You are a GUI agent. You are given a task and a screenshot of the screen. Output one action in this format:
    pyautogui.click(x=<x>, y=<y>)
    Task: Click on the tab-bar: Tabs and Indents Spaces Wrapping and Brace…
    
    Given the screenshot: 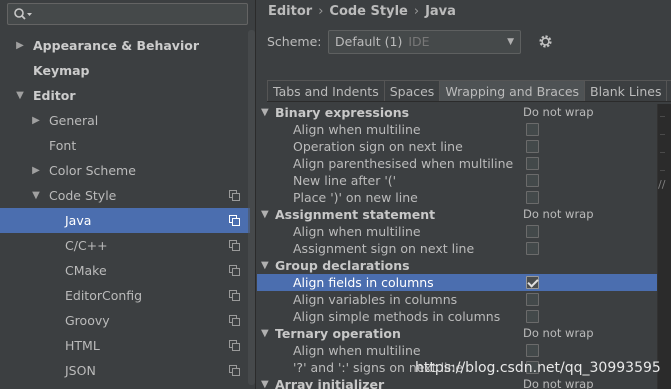 What is the action you would take?
    pyautogui.click(x=469, y=91)
    